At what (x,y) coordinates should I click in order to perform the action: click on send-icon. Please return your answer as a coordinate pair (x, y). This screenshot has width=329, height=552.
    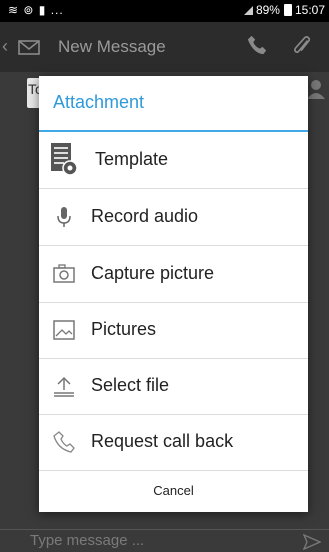
    Looking at the image, I should click on (312, 542).